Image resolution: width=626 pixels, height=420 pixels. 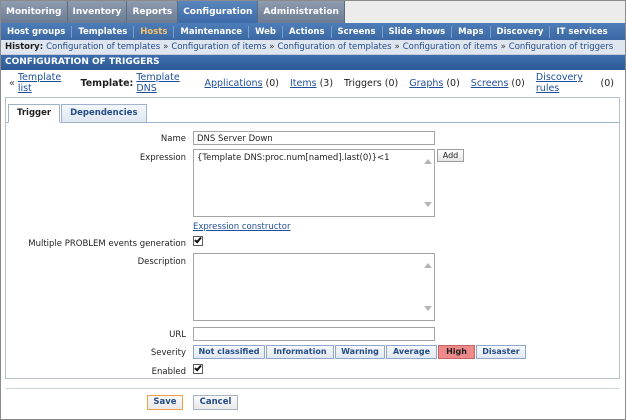 I want to click on url-input, so click(x=314, y=334).